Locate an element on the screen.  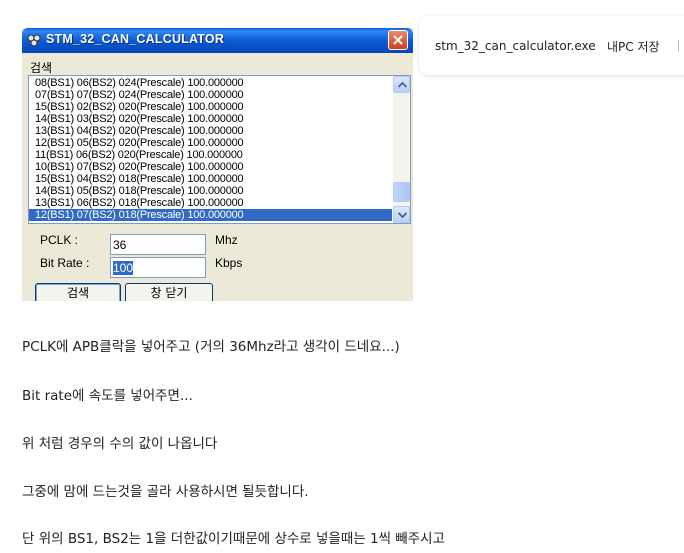
close-button is located at coordinates (398, 40).